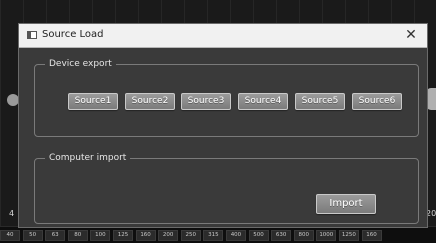  I want to click on ruler-tick: 400, so click(235, 235).